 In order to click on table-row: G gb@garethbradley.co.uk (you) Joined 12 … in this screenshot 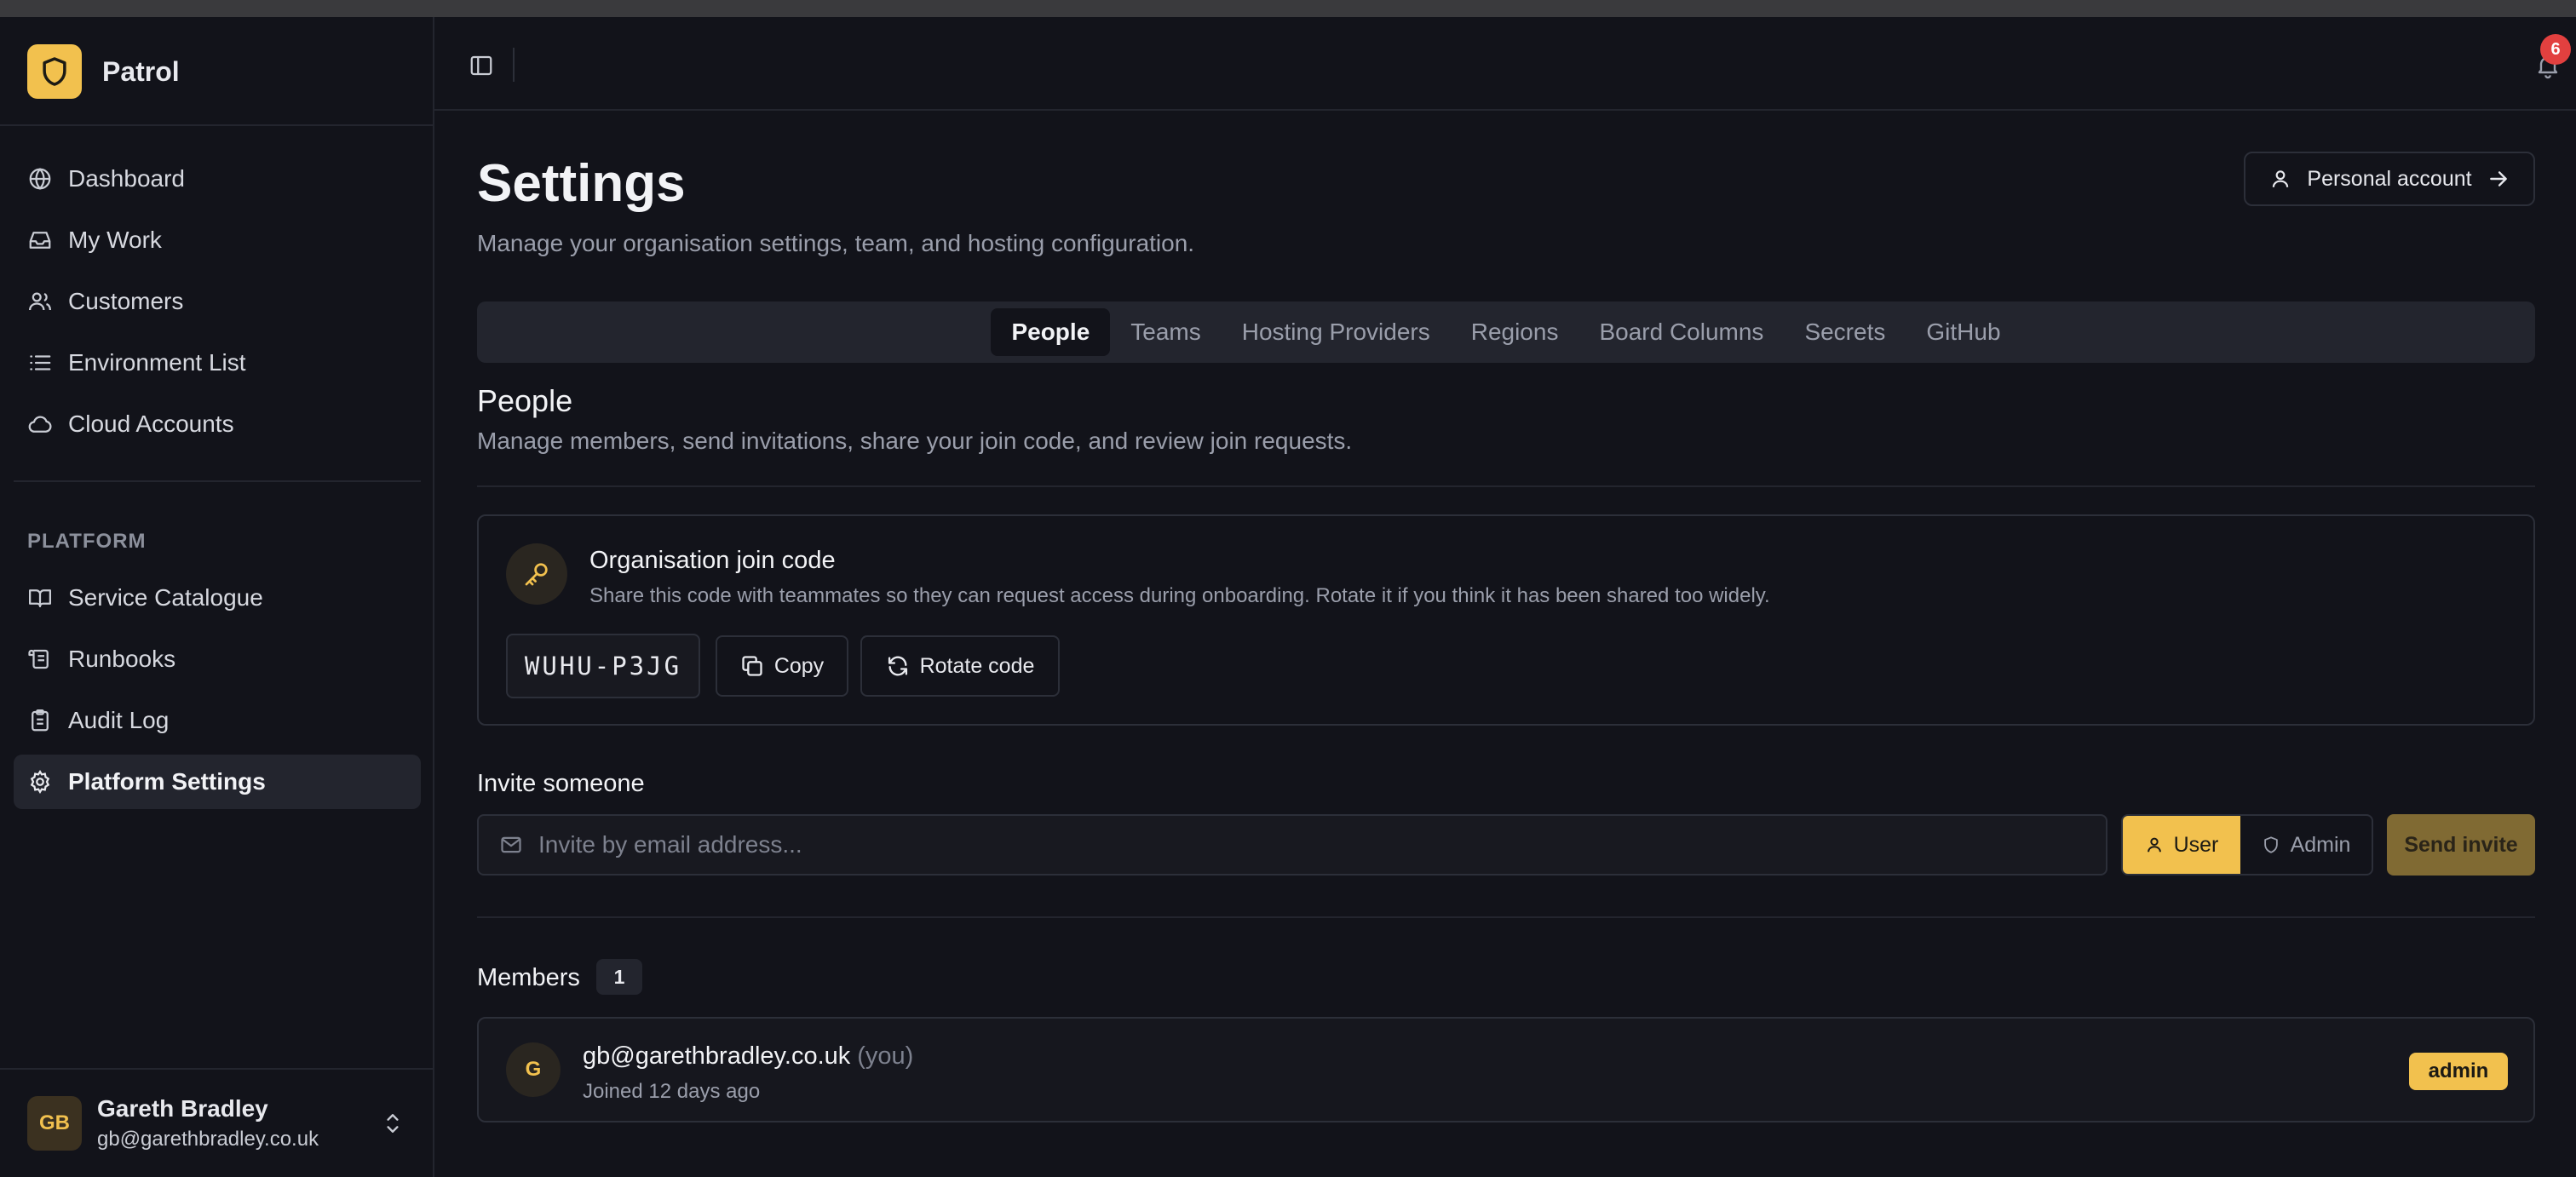, I will do `click(1506, 1069)`.